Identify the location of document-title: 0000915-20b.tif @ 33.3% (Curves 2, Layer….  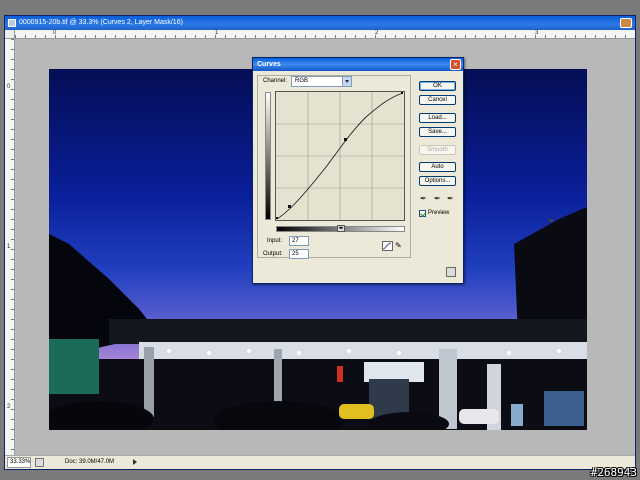
(101, 22).